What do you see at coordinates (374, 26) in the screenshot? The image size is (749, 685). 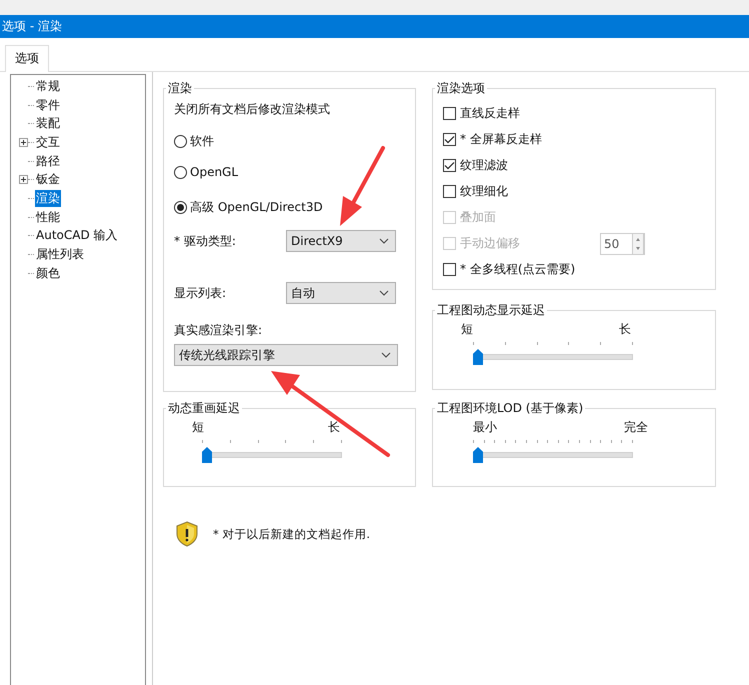 I see `window-title: 选项 - 渲染` at bounding box center [374, 26].